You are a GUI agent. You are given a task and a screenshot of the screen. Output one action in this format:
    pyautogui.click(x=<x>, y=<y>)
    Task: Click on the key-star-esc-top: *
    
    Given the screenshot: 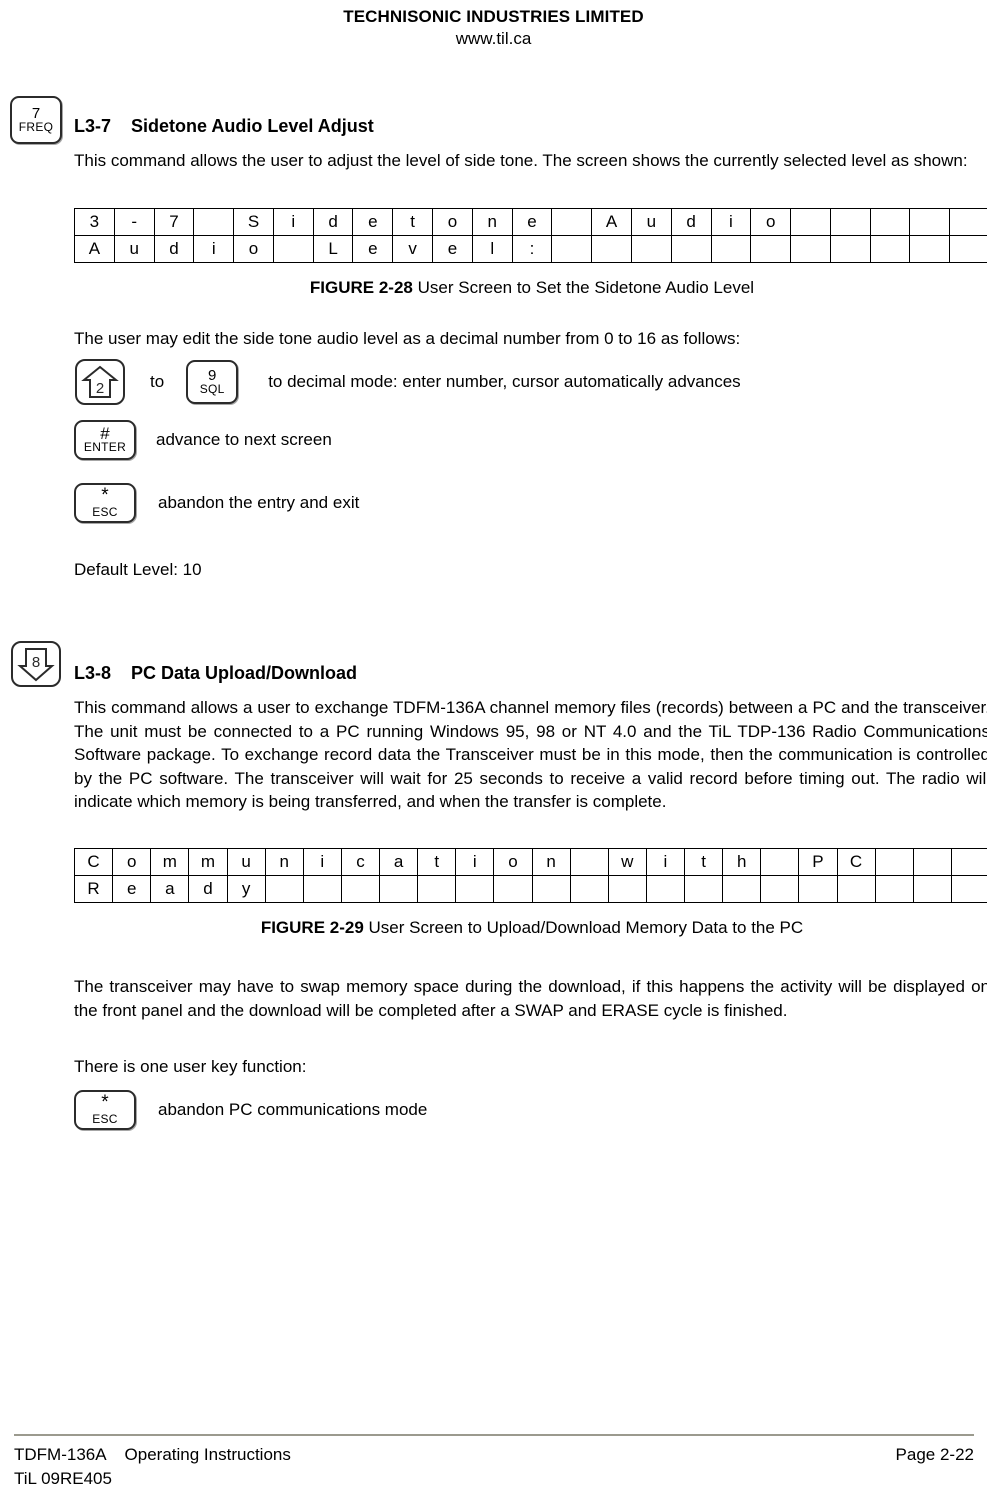 What is the action you would take?
    pyautogui.click(x=105, y=495)
    